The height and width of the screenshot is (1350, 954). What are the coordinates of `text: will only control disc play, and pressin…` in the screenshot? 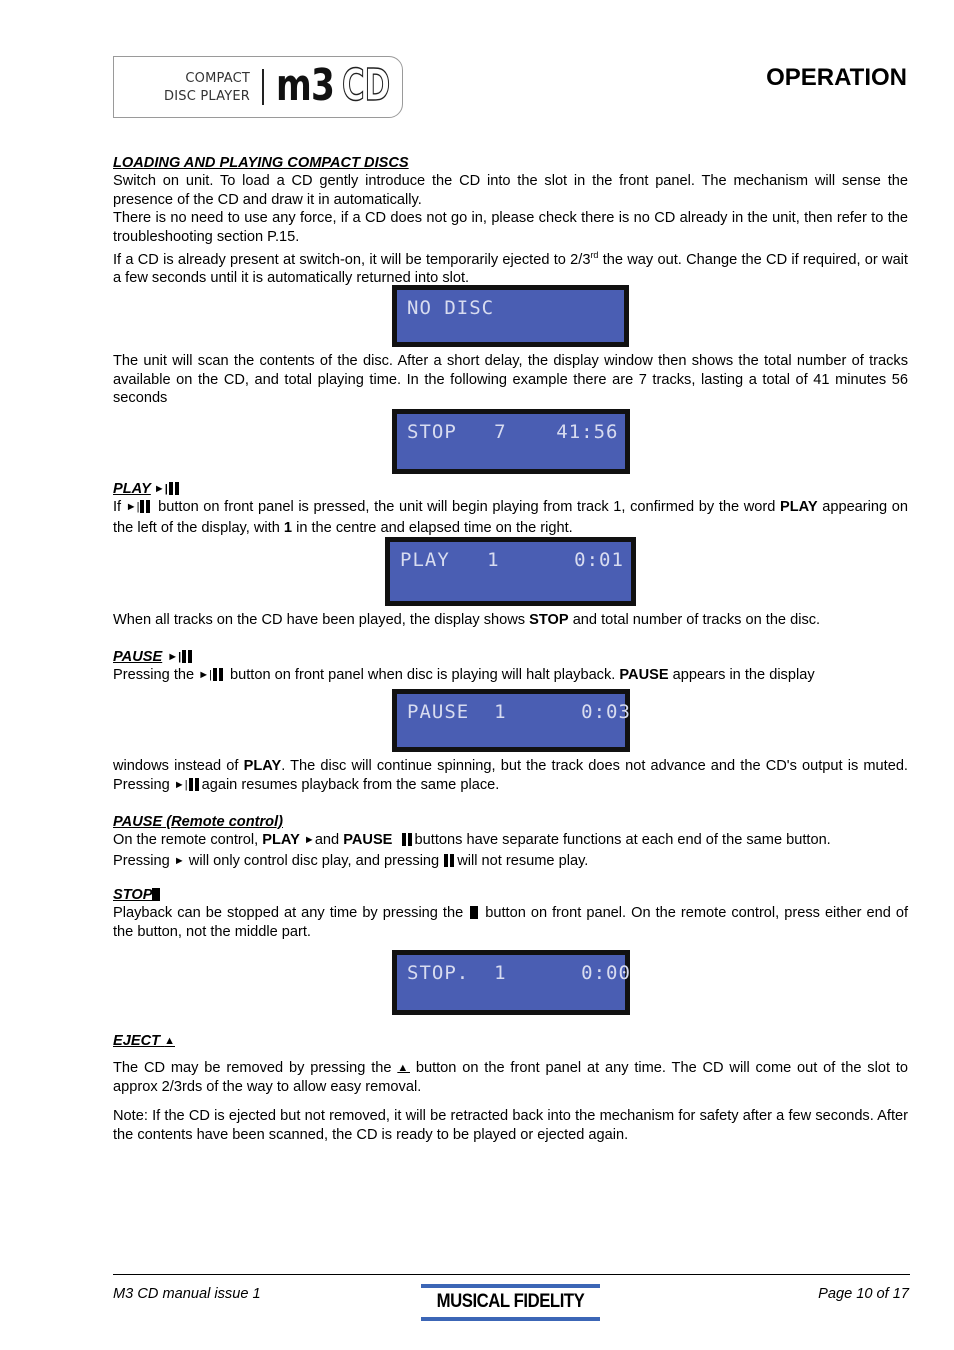 It's located at (314, 860).